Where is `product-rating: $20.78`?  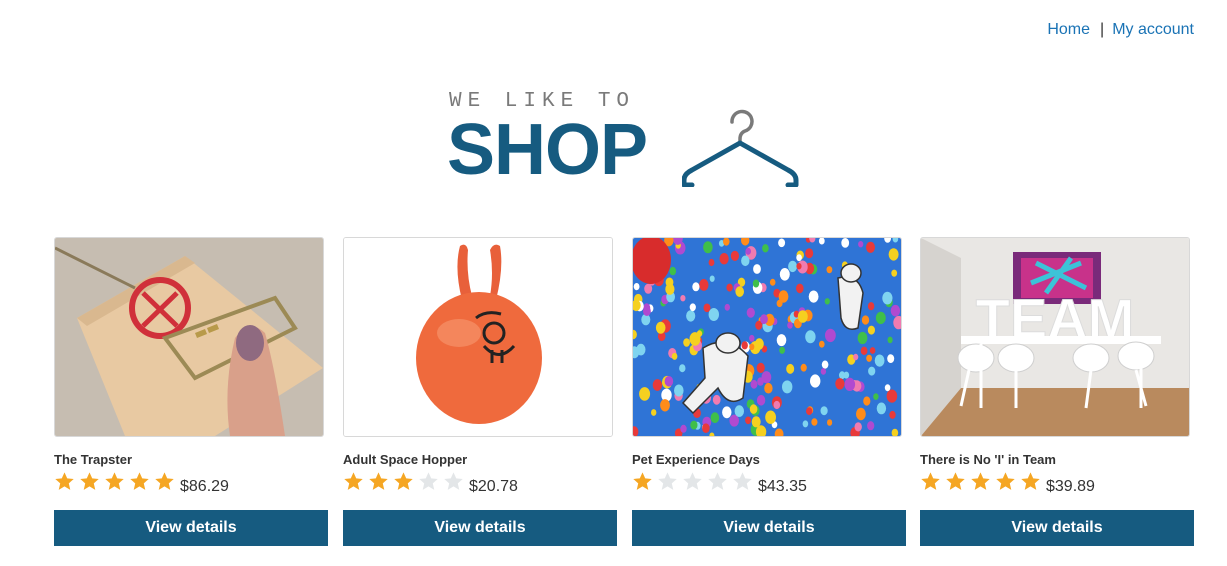
product-rating: $20.78 is located at coordinates (480, 484).